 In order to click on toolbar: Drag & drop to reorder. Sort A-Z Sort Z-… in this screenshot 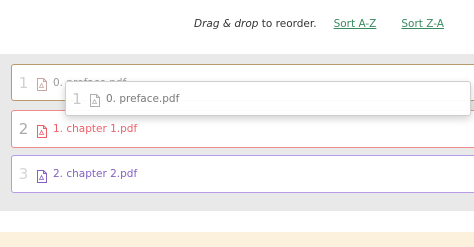, I will do `click(237, 24)`.